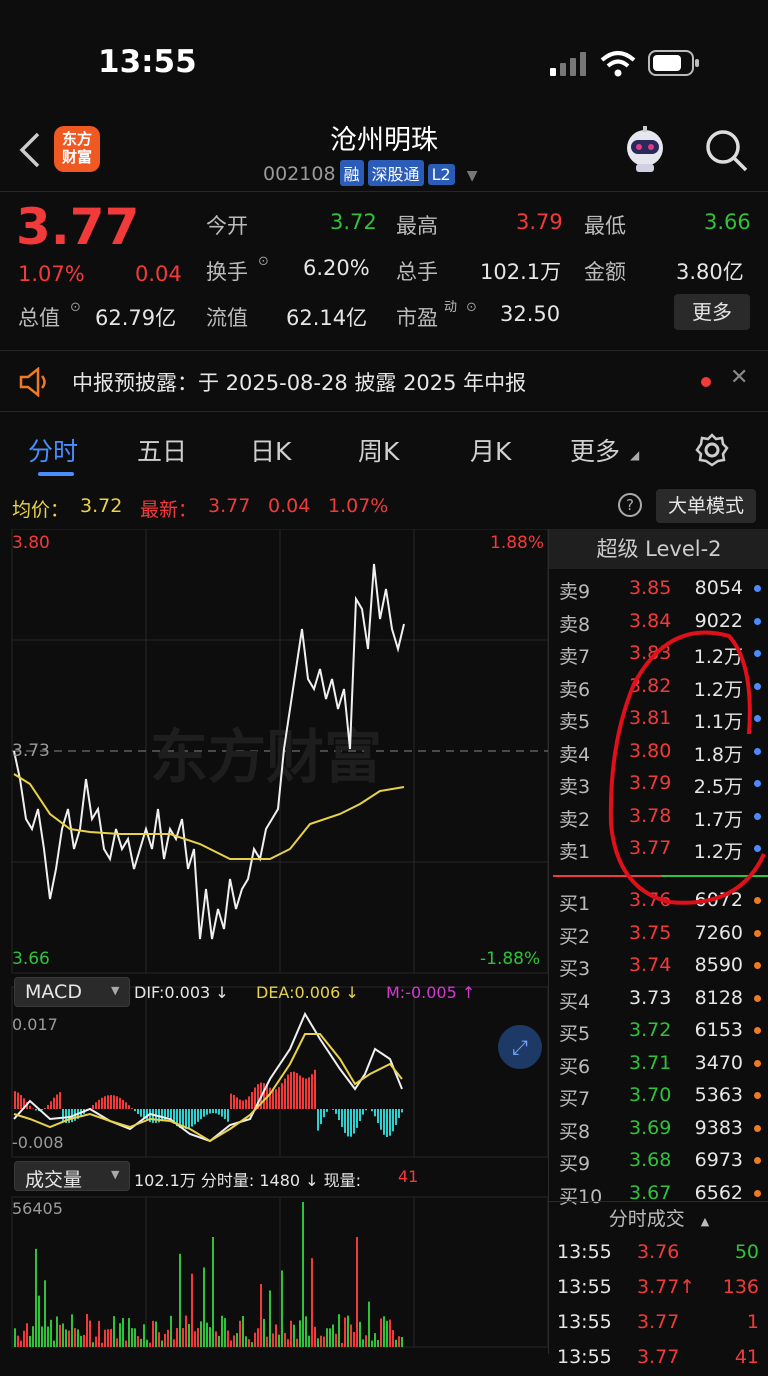  Describe the element at coordinates (574, 967) in the screenshot. I see `bid-label: 买3` at that location.